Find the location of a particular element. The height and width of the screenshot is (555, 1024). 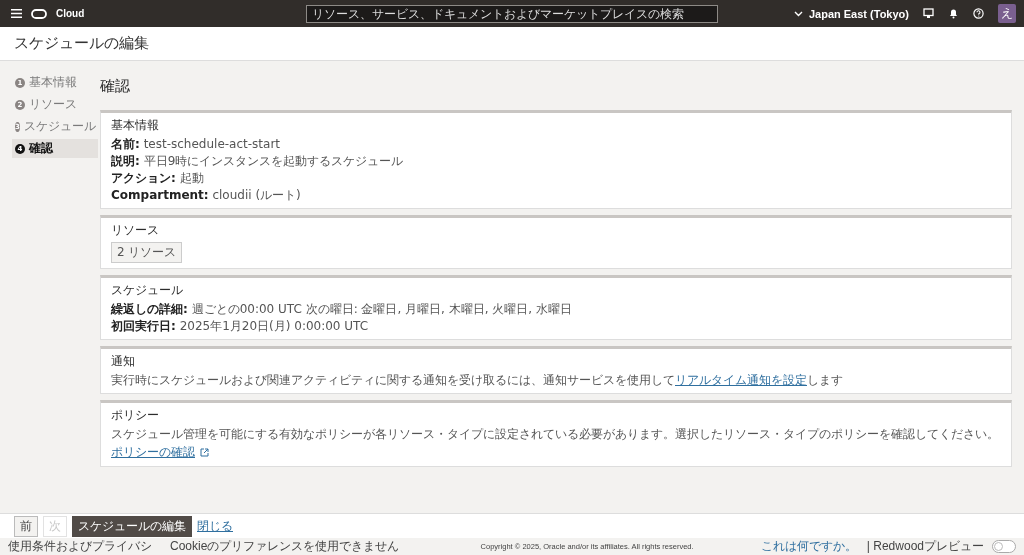

detail-line: Compartment: cloudii (ルート) is located at coordinates (206, 195).